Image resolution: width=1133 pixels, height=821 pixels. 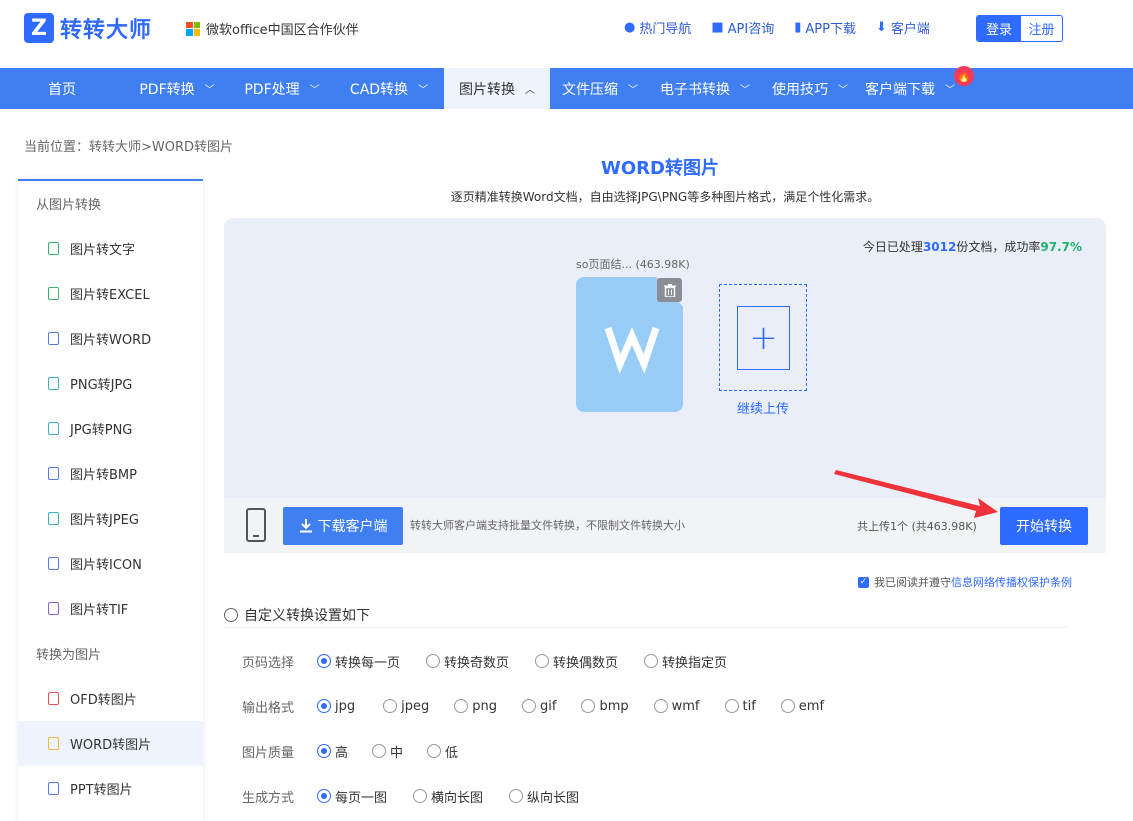 I want to click on nav-item-cad: CAD转换 ﹀, so click(x=389, y=88).